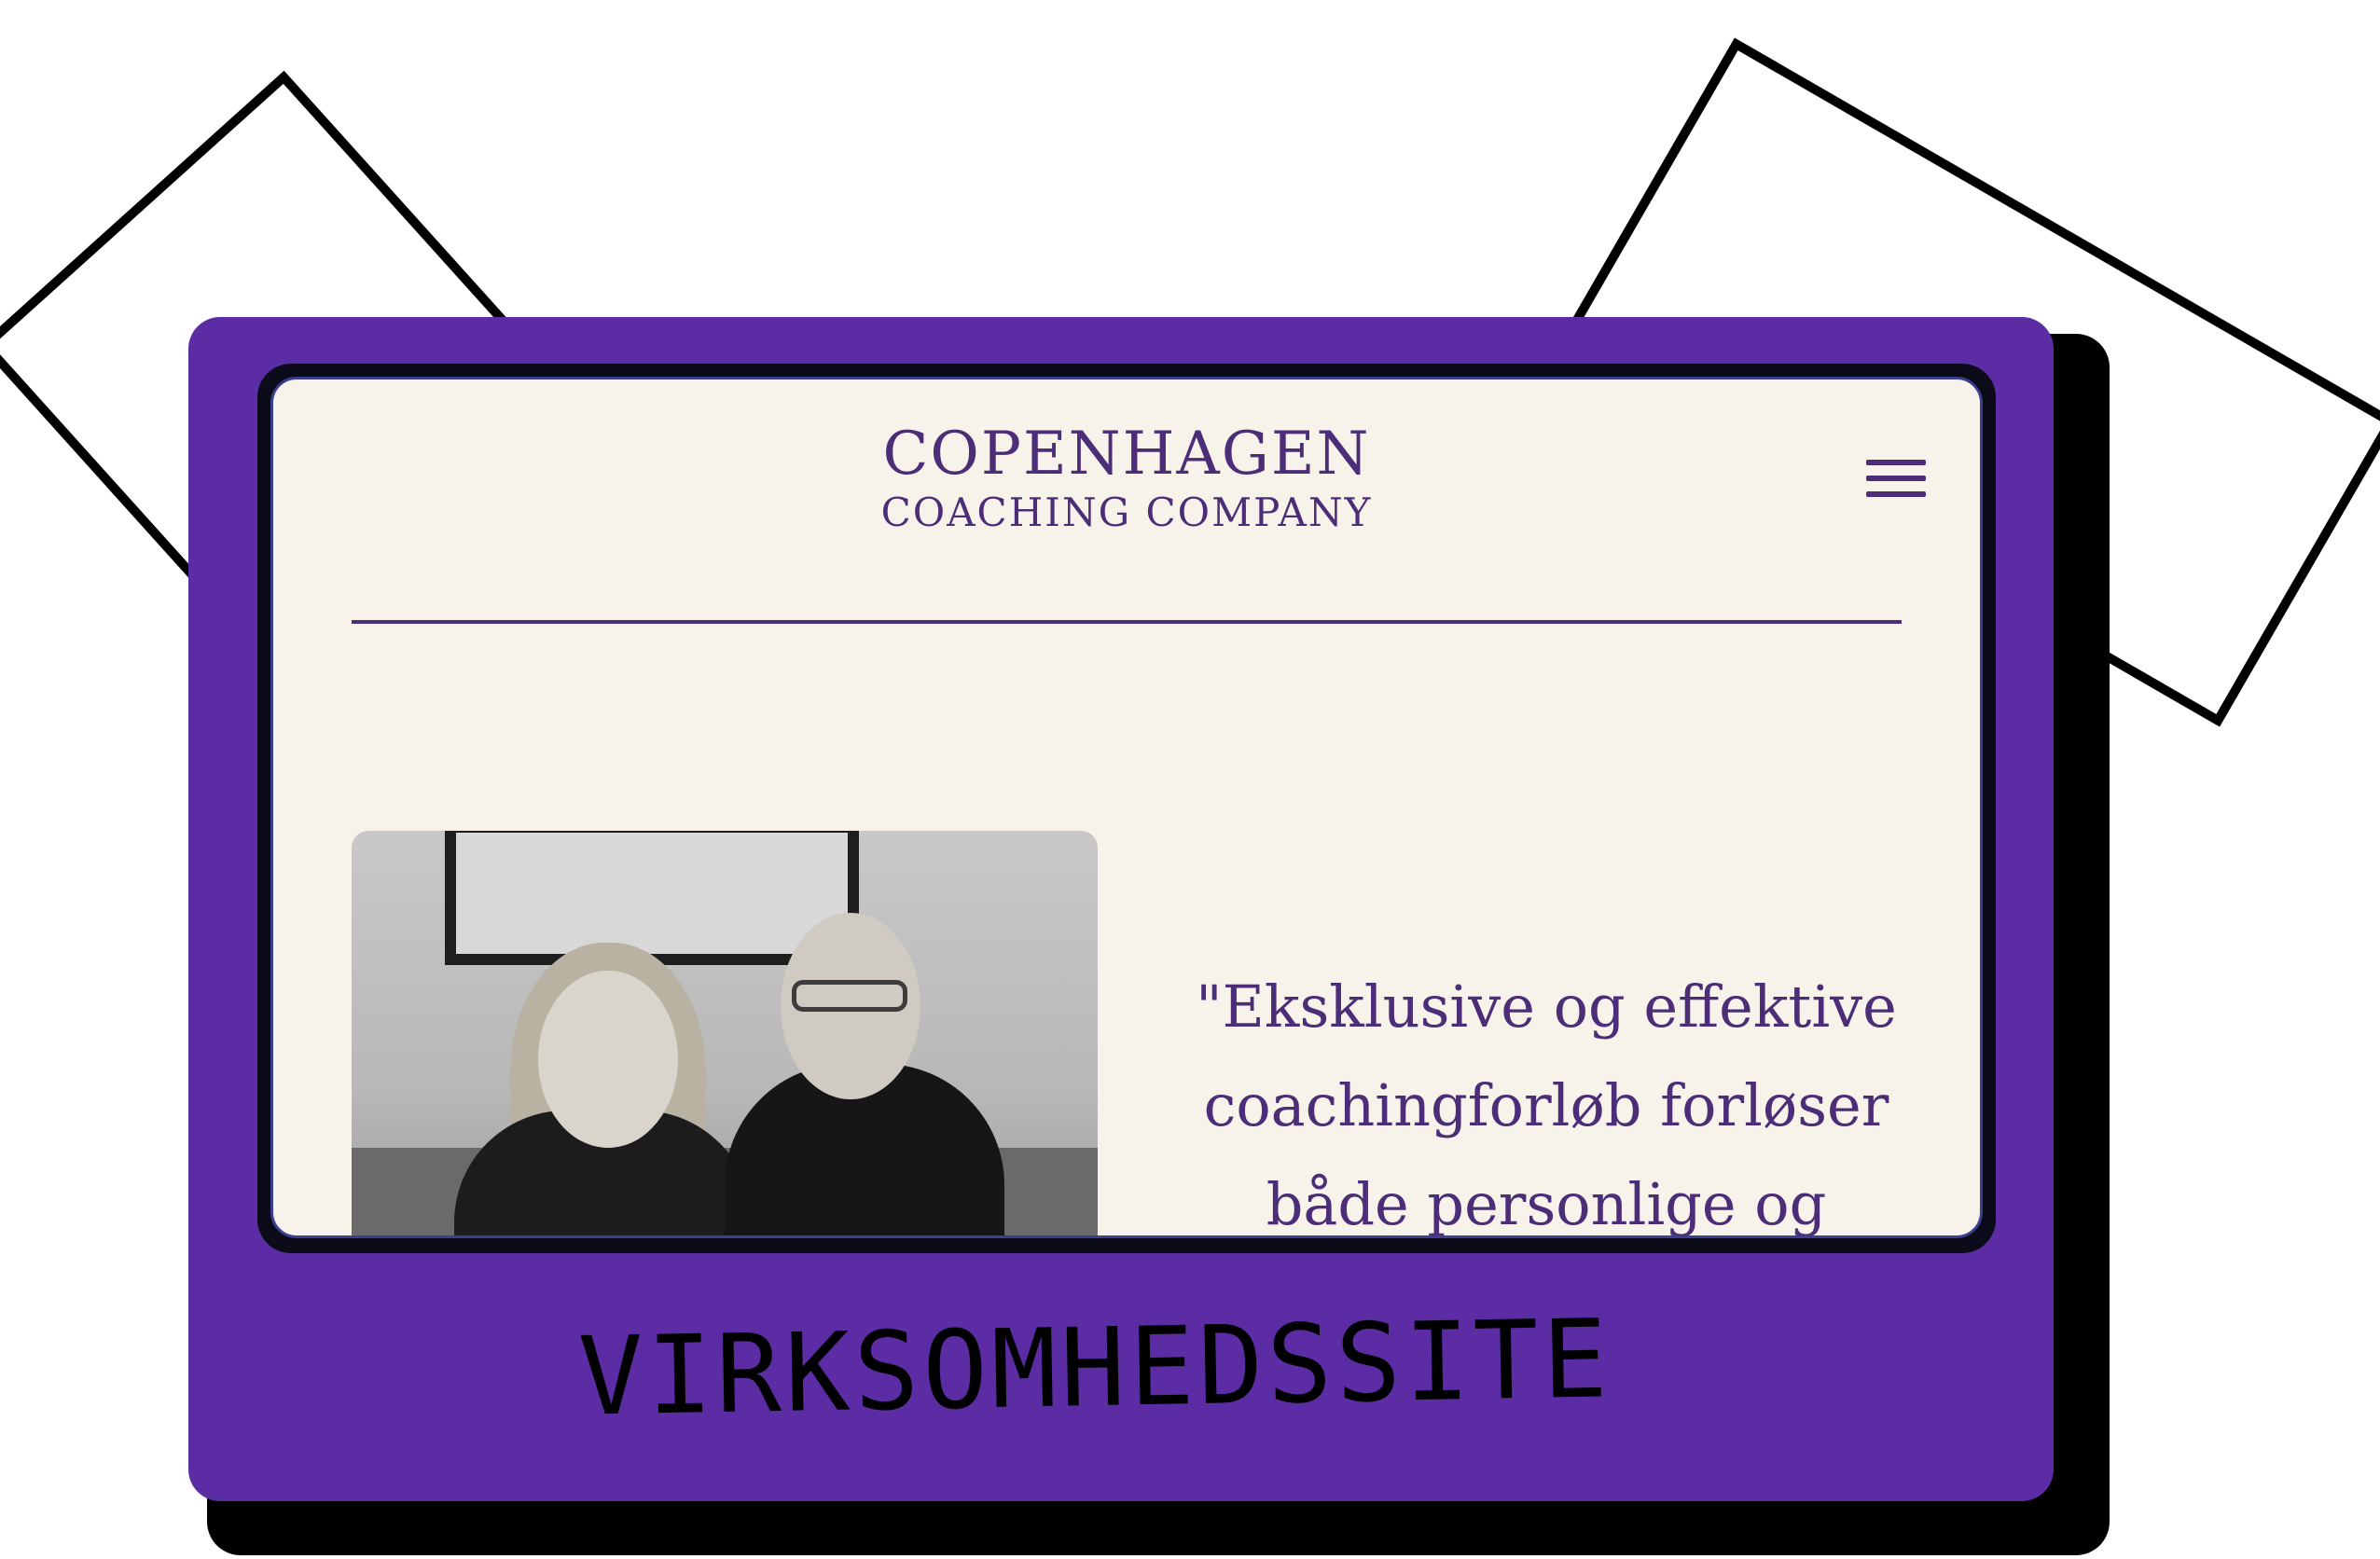 Image resolution: width=2380 pixels, height=1559 pixels. Describe the element at coordinates (849, 996) in the screenshot. I see `glasses` at that location.